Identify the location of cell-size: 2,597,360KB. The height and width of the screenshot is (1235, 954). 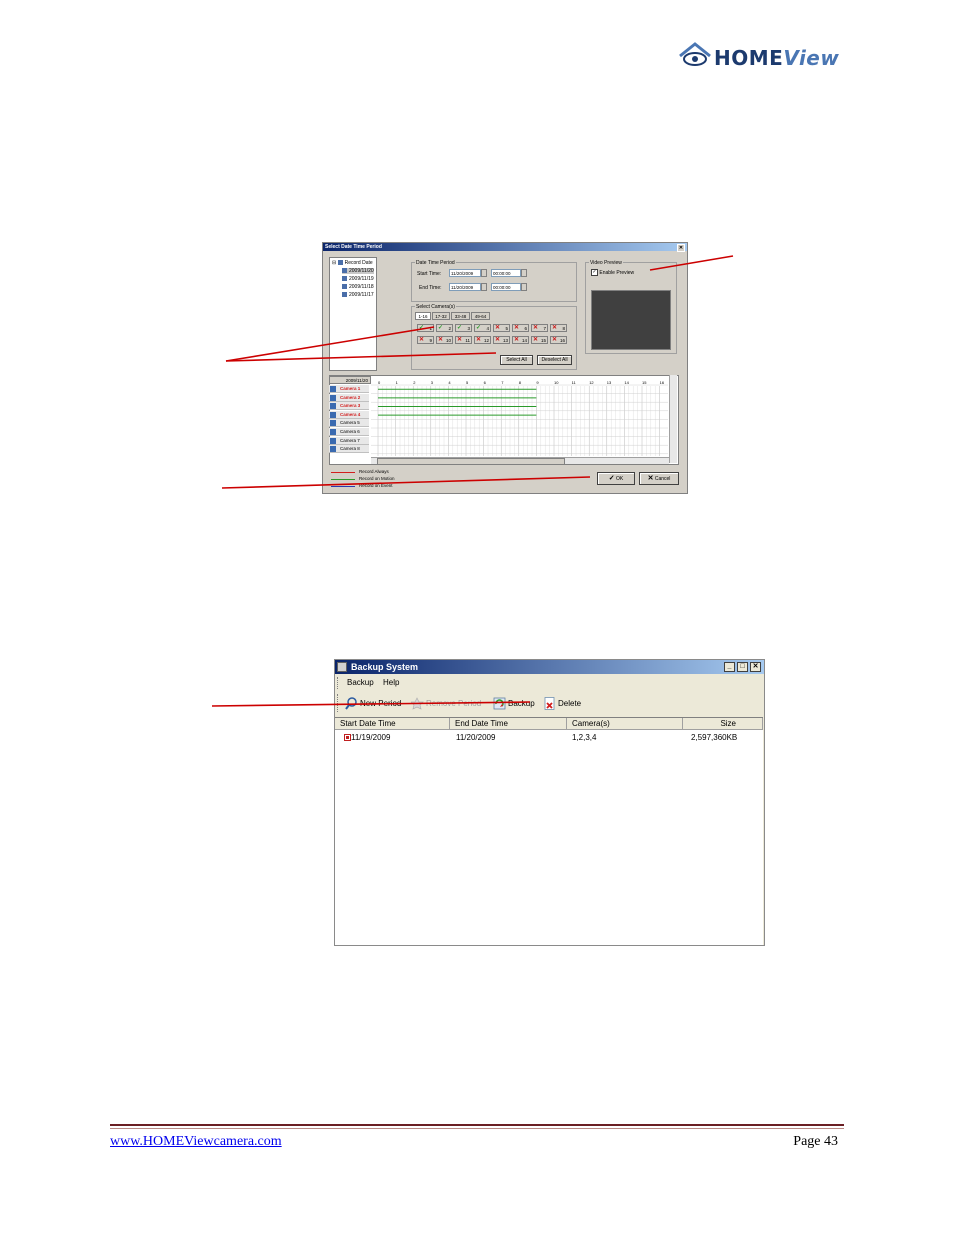
(714, 737).